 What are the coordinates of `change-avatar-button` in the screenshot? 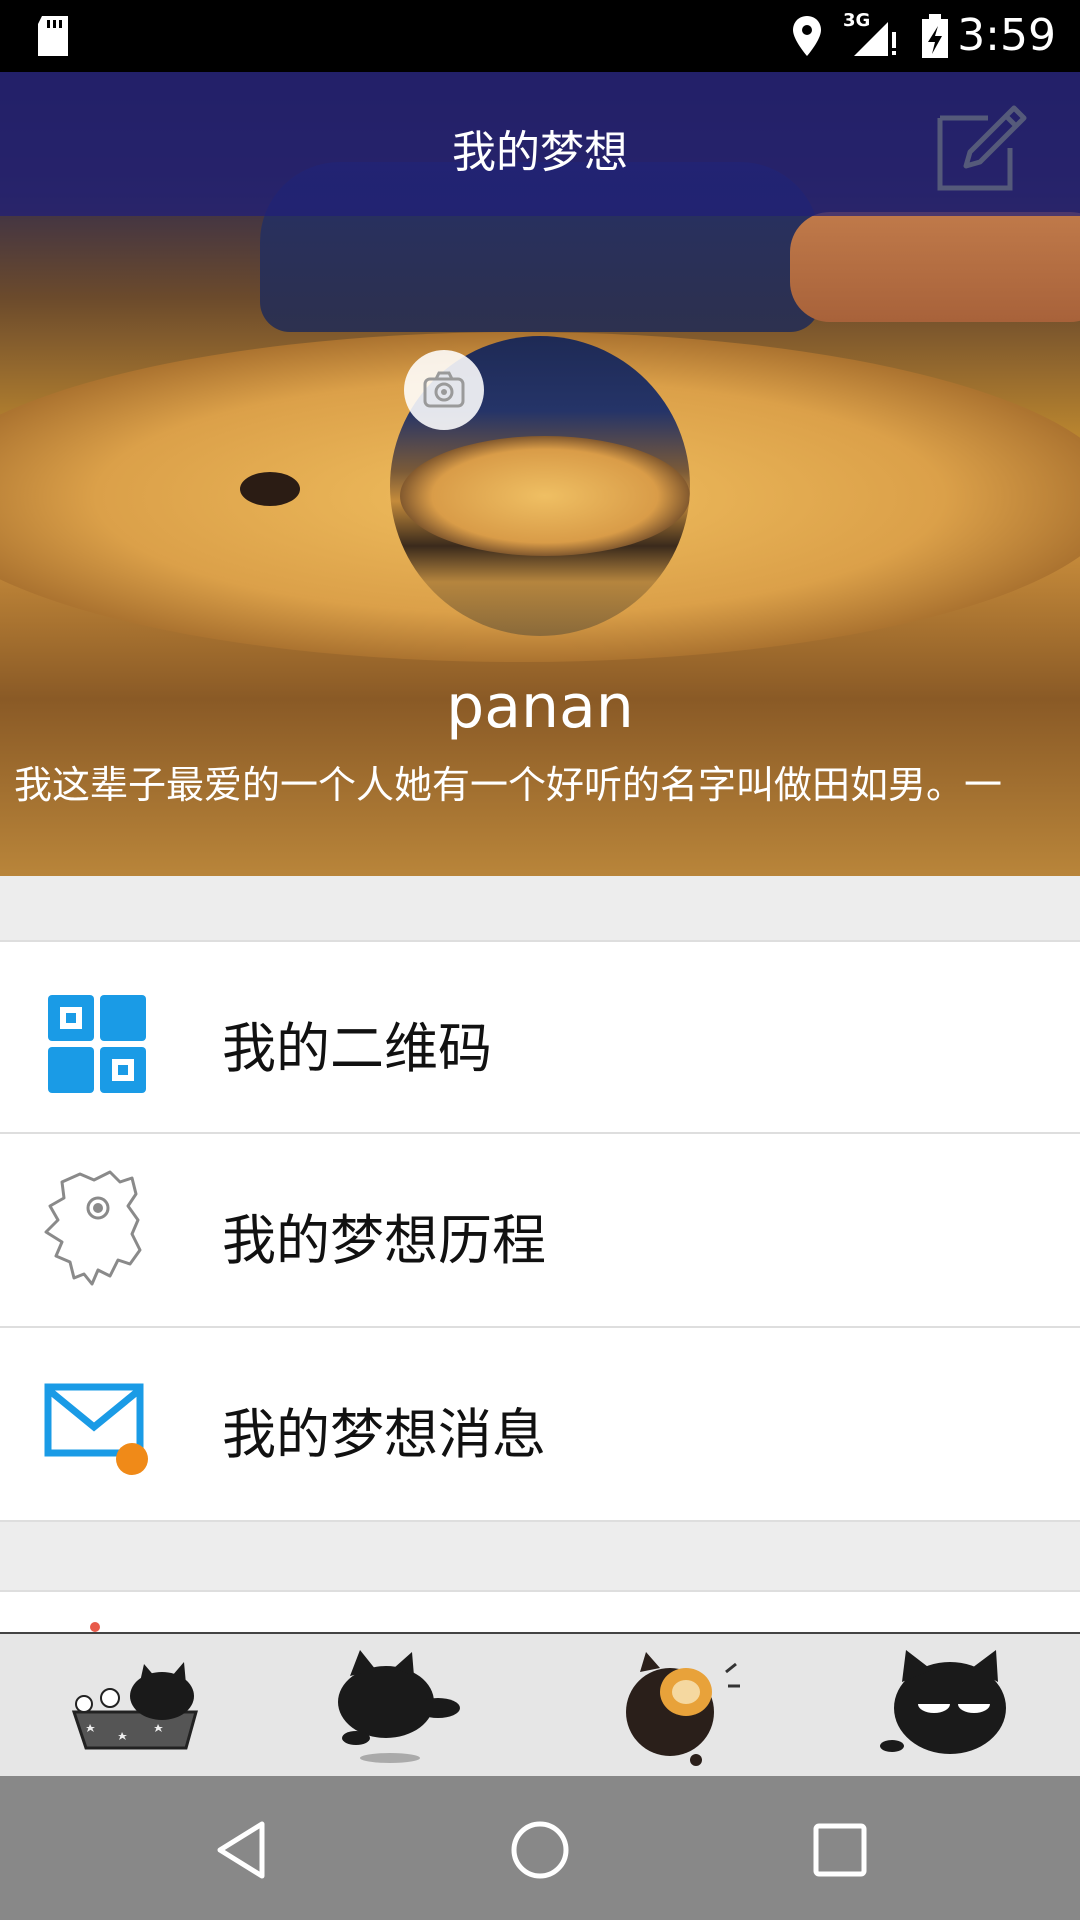 It's located at (444, 390).